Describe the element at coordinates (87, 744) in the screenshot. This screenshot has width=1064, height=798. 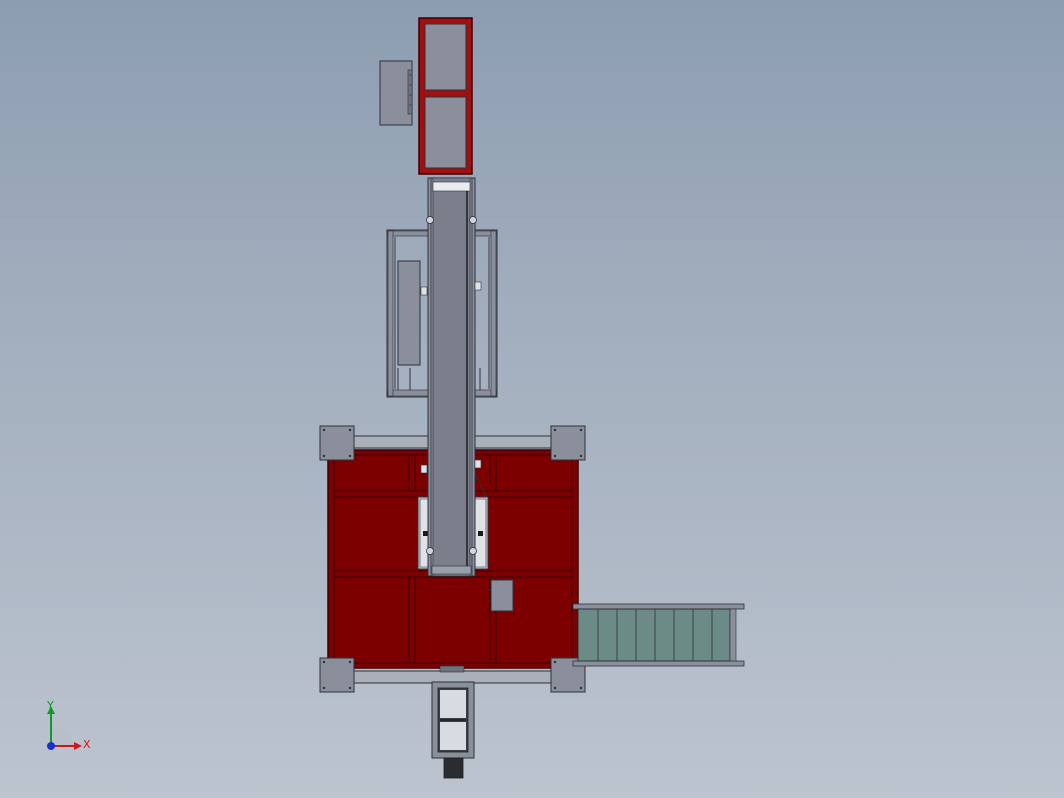
I see `triad-x-label: X` at that location.